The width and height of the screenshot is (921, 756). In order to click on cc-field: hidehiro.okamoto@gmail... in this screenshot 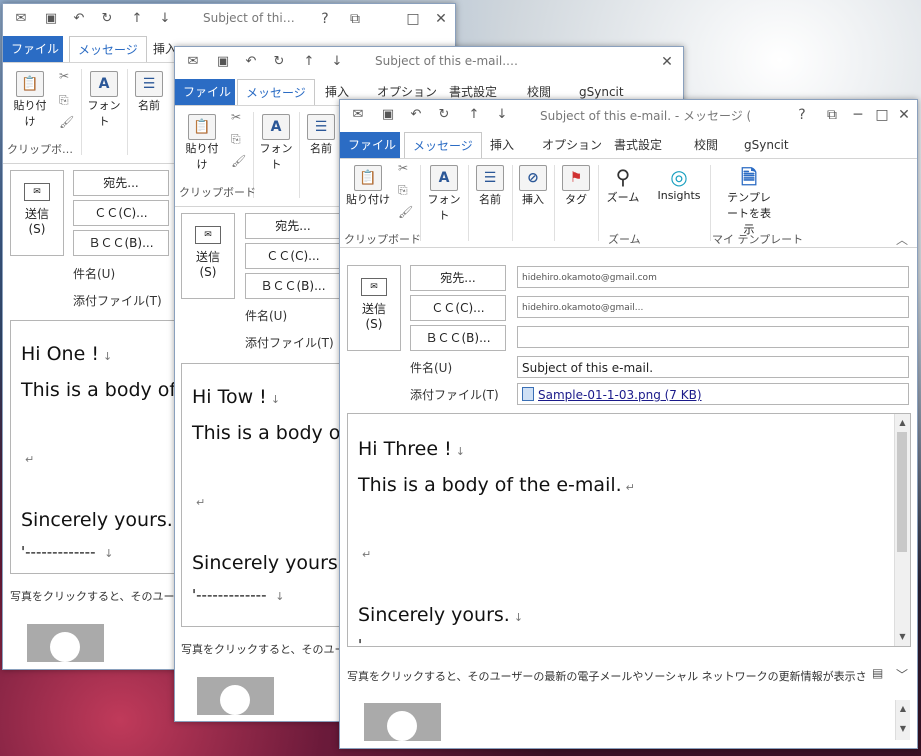, I will do `click(713, 307)`.